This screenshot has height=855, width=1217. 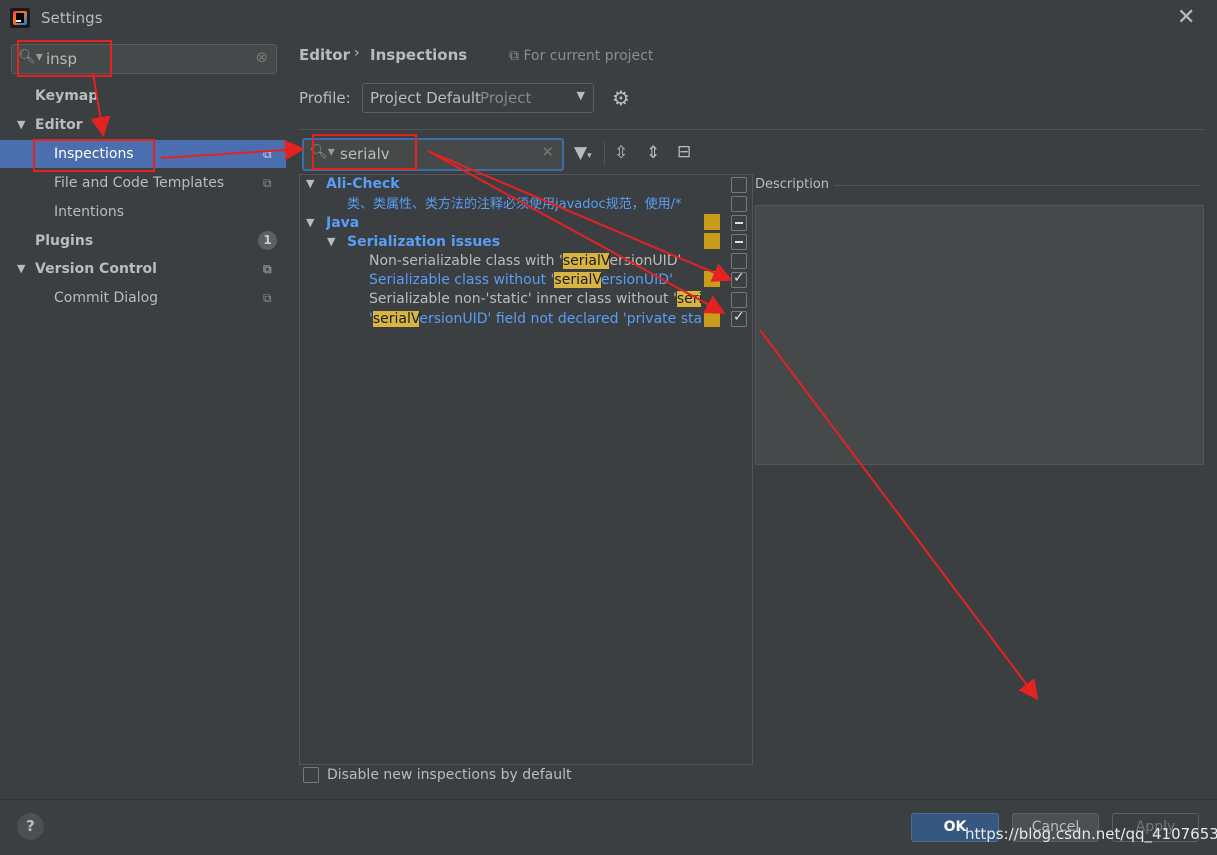 What do you see at coordinates (267, 240) in the screenshot?
I see `plugins-update-badge: 1` at bounding box center [267, 240].